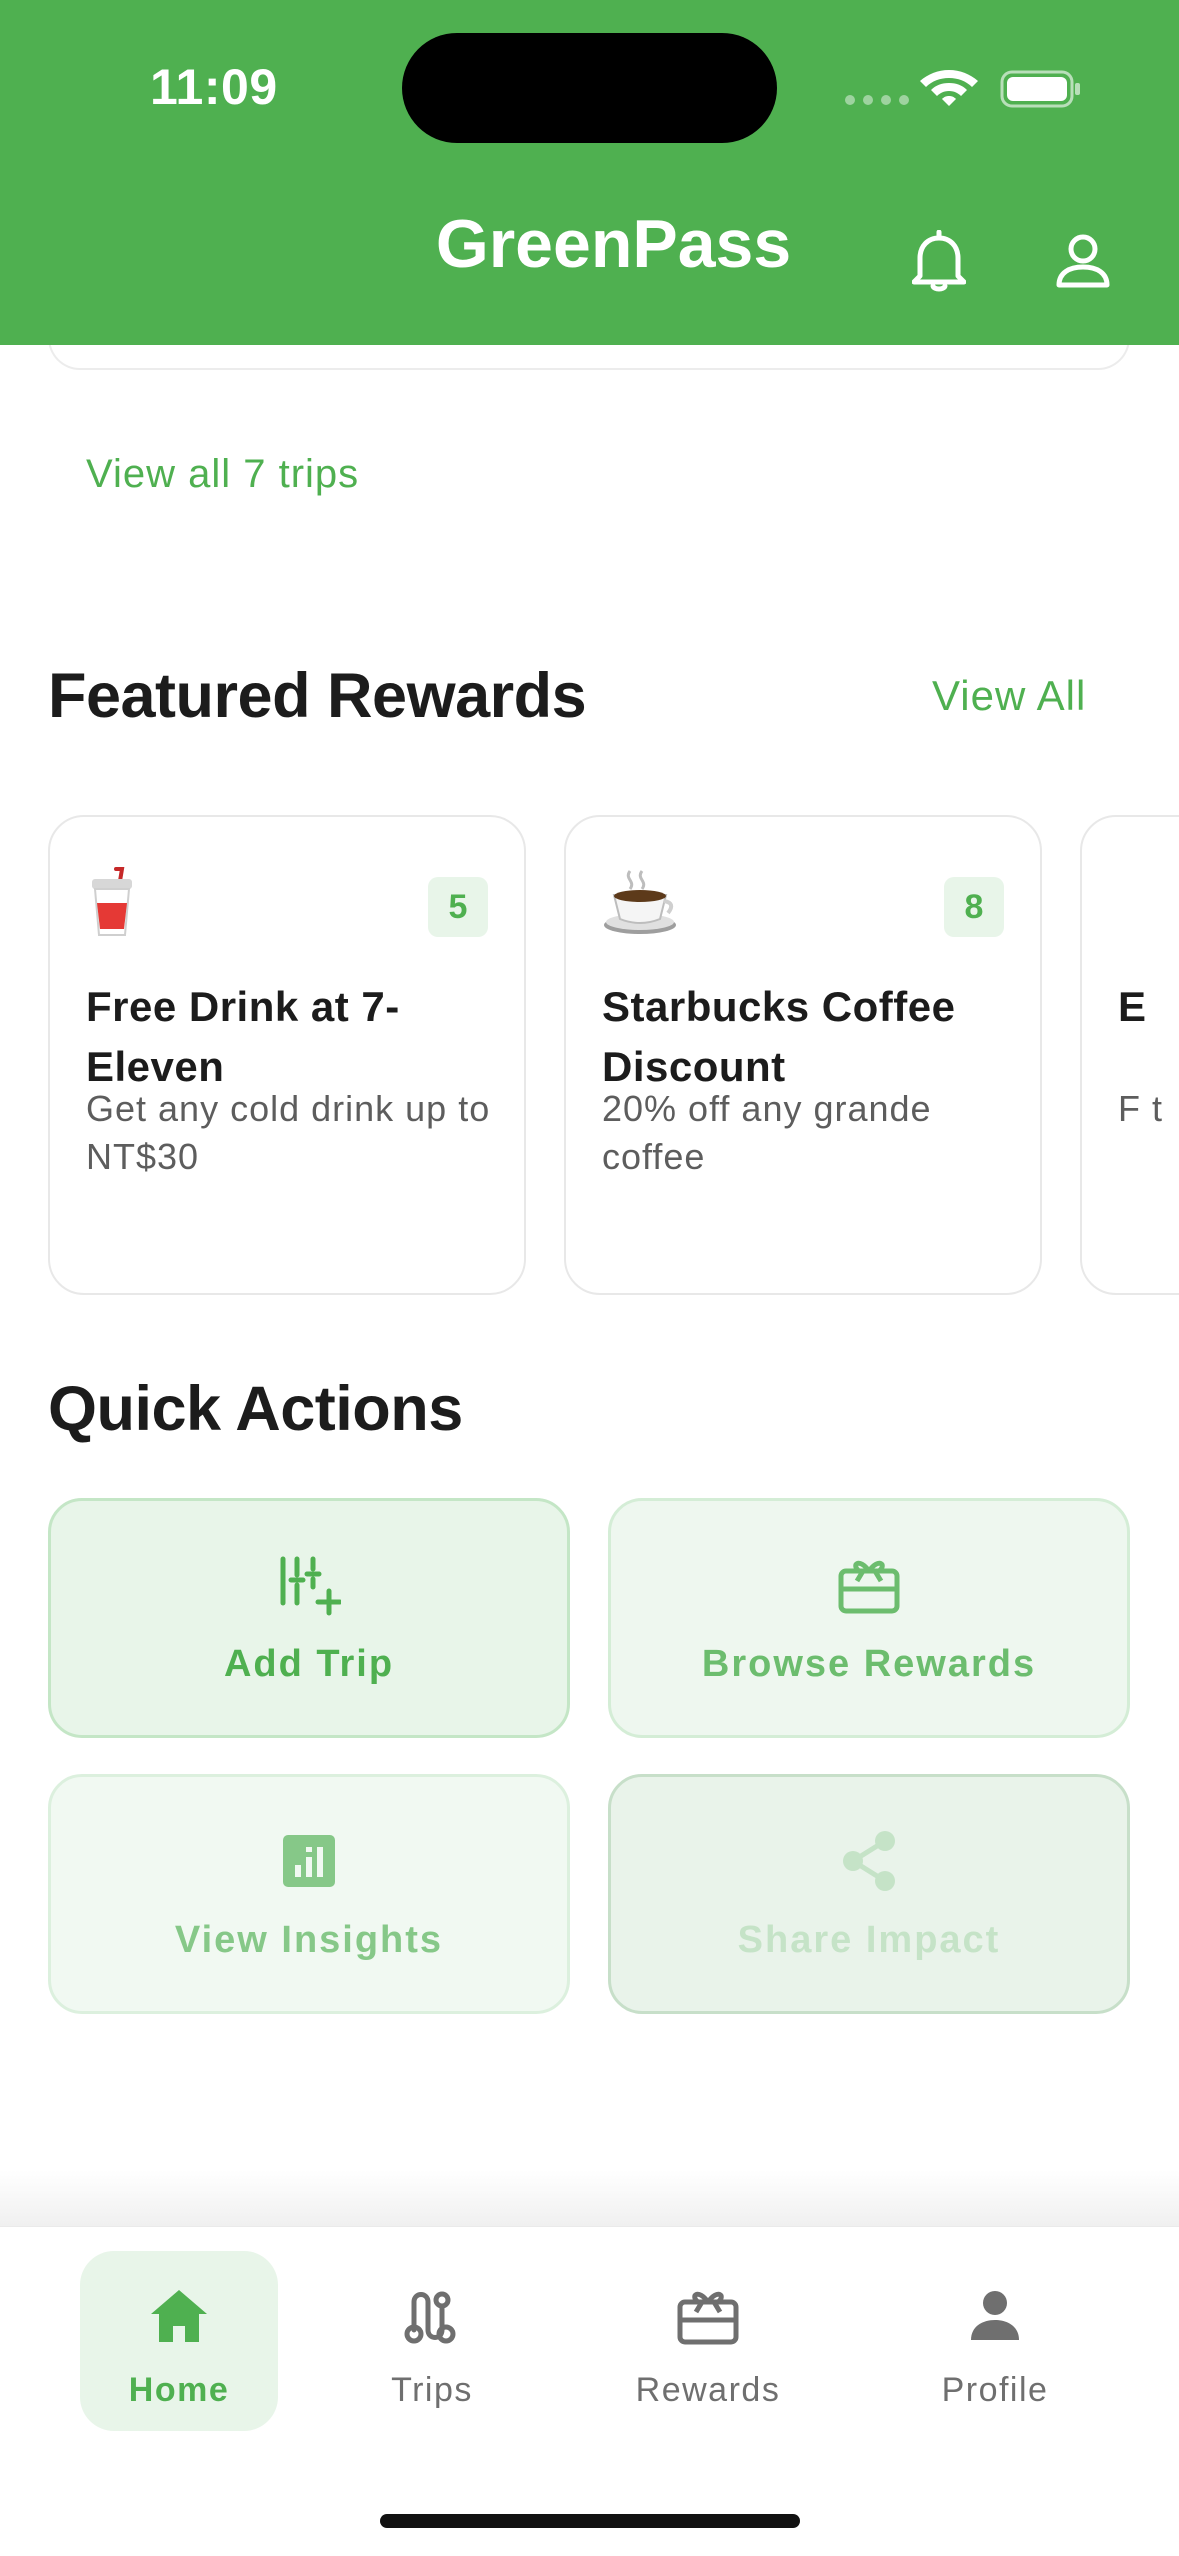  Describe the element at coordinates (432, 2316) in the screenshot. I see `route-icon` at that location.